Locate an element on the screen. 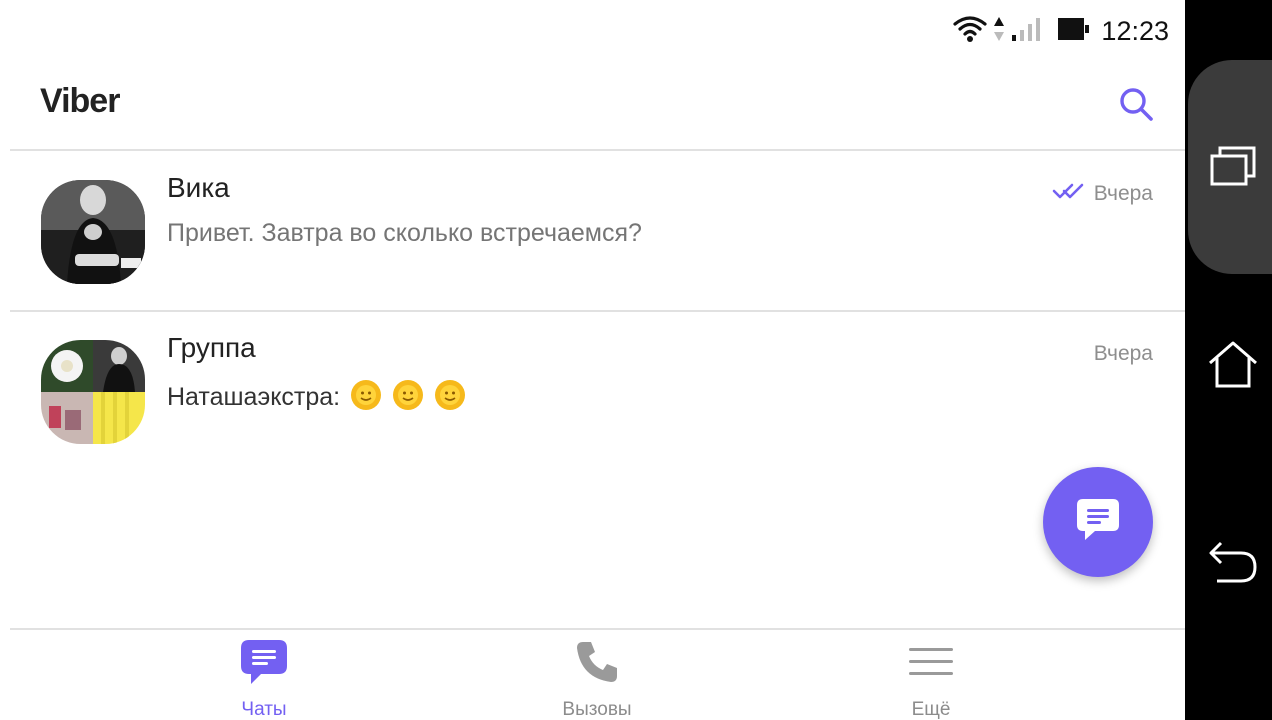 The width and height of the screenshot is (1272, 720). chat-preview: Наташаэкстра: is located at coordinates (316, 398).